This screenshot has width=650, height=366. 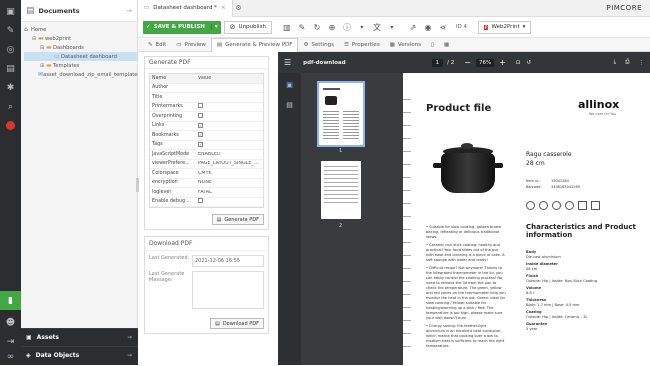 I want to click on tab-label: Settings, so click(x=322, y=44).